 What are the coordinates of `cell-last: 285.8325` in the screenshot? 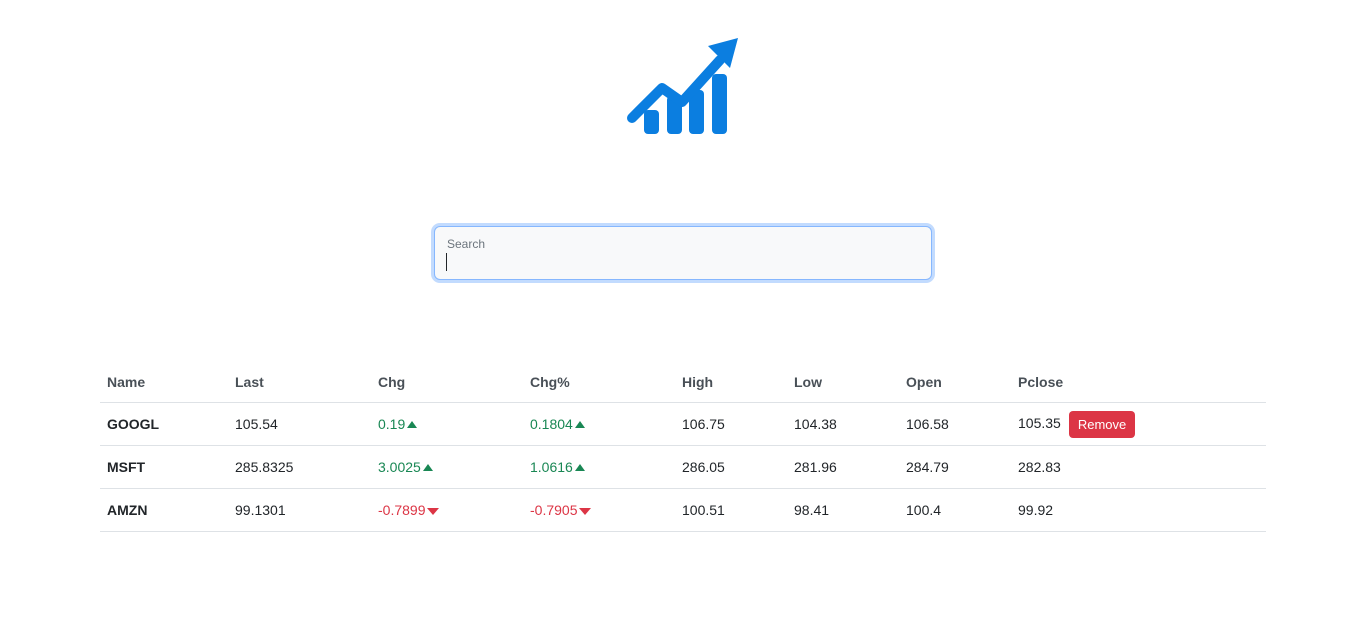 It's located at (299, 467).